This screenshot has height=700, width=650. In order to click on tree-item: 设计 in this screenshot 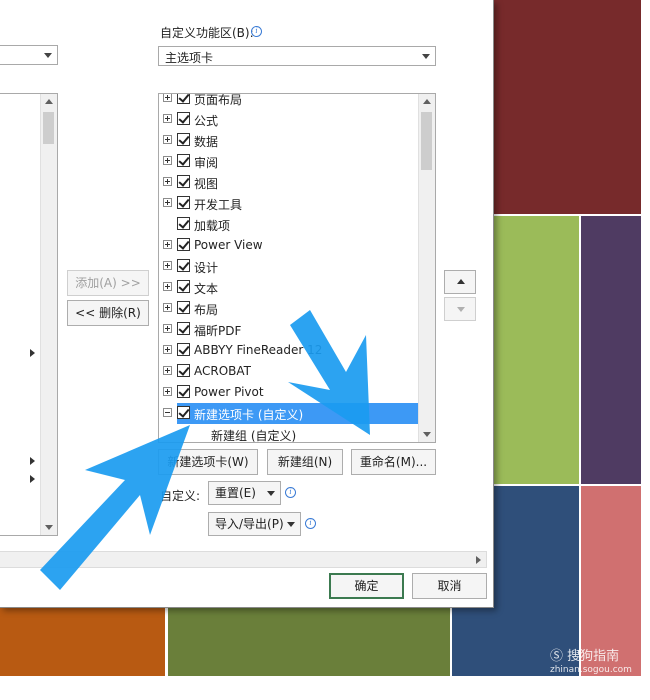, I will do `click(292, 266)`.